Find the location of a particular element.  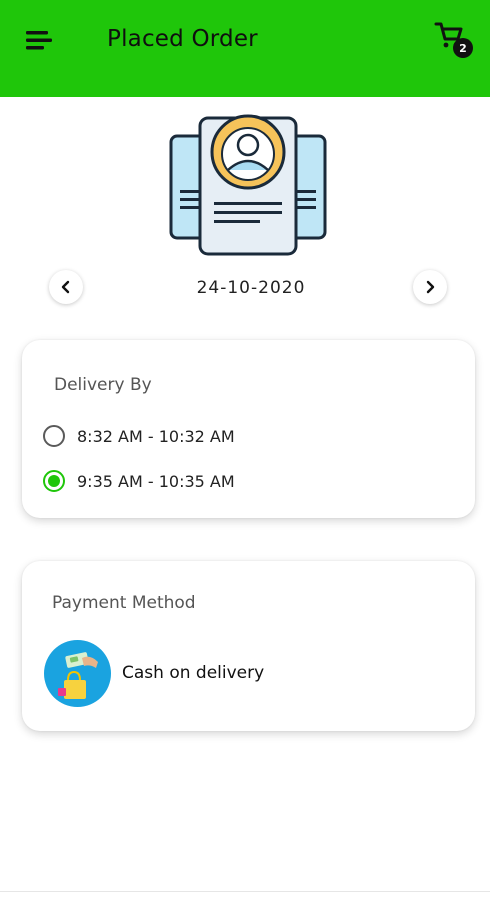

payment-method-label: Cash on delivery is located at coordinates (193, 673).